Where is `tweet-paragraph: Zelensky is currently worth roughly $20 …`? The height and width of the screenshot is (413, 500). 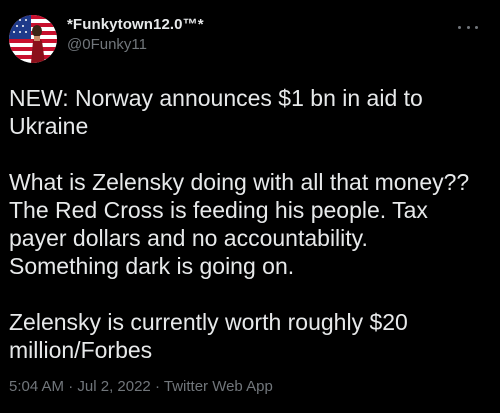
tweet-paragraph: Zelensky is currently worth roughly $20 … is located at coordinates (212, 336).